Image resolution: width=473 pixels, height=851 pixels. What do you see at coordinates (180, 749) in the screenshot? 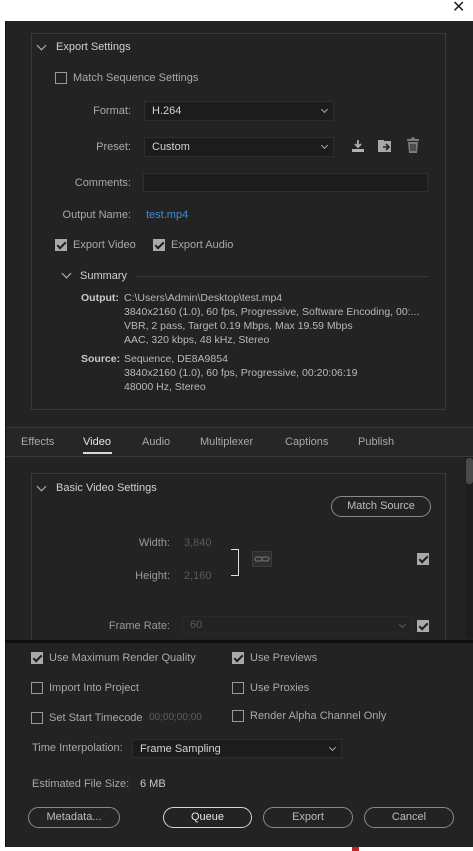
I see `time-interpolation-value: Frame Sampling` at bounding box center [180, 749].